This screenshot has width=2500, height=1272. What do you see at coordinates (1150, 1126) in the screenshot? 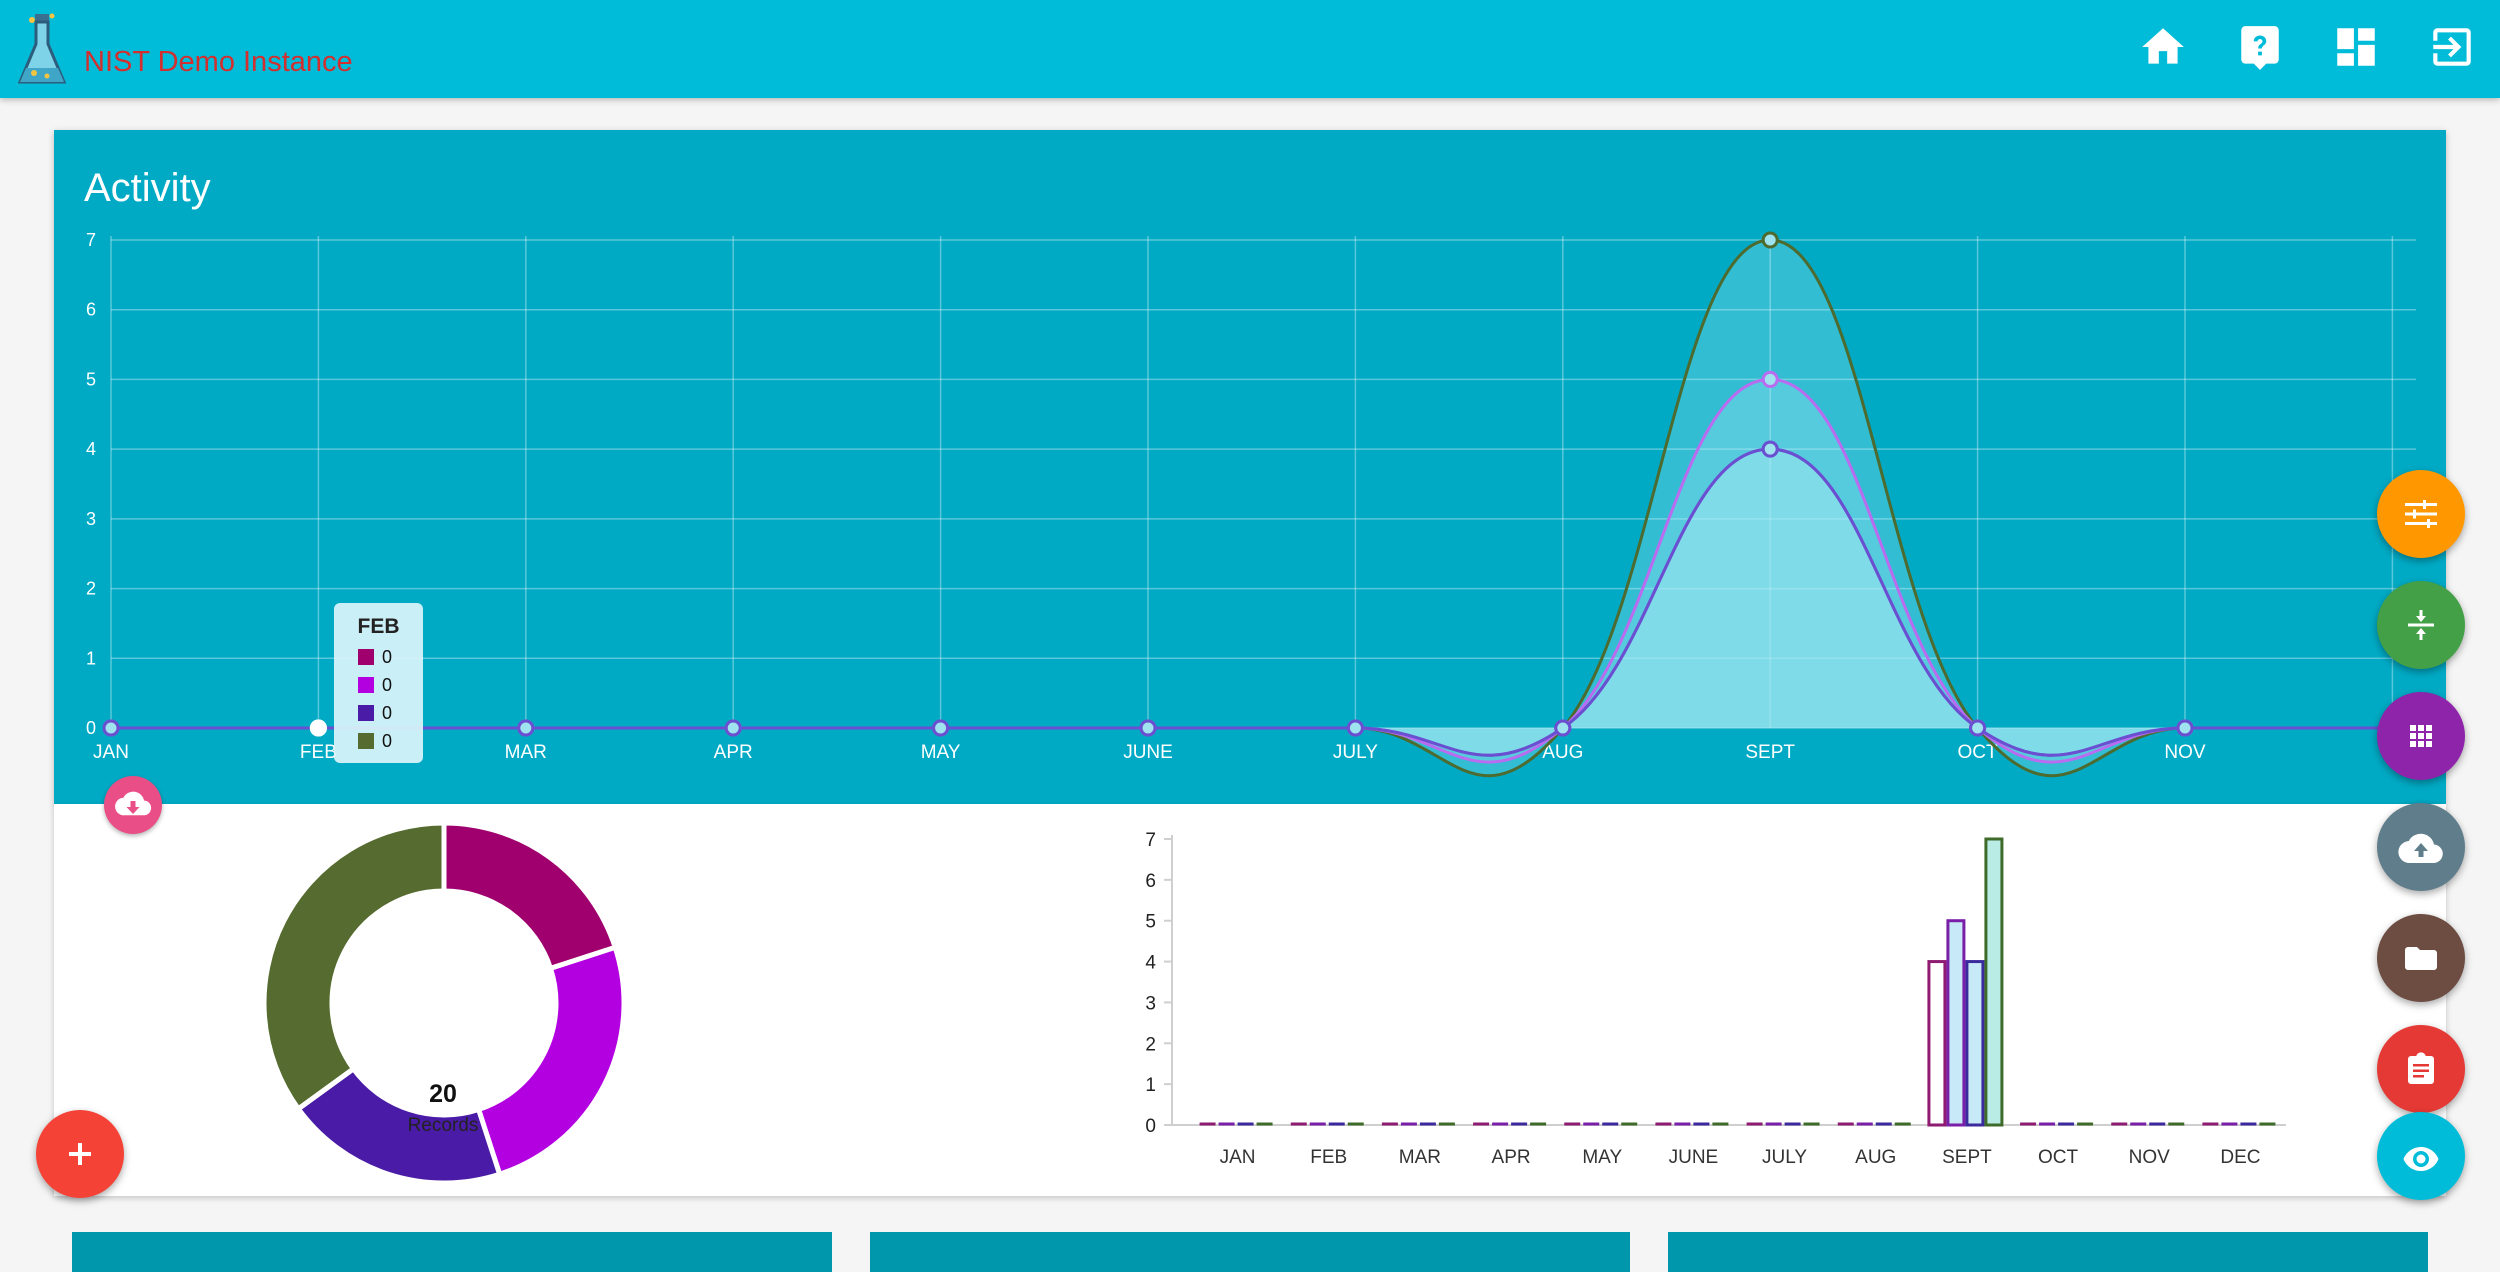
I see `y-tick-label: 0` at bounding box center [1150, 1126].